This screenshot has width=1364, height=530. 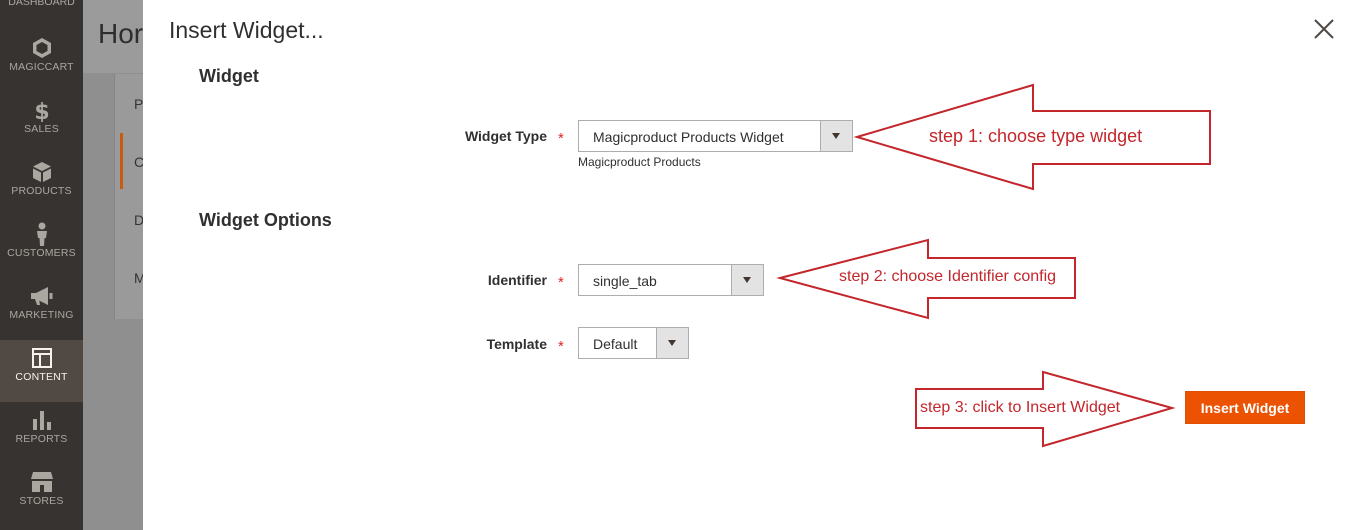 I want to click on annotation-step3: step 3: click to Insert Widget, so click(x=1020, y=407).